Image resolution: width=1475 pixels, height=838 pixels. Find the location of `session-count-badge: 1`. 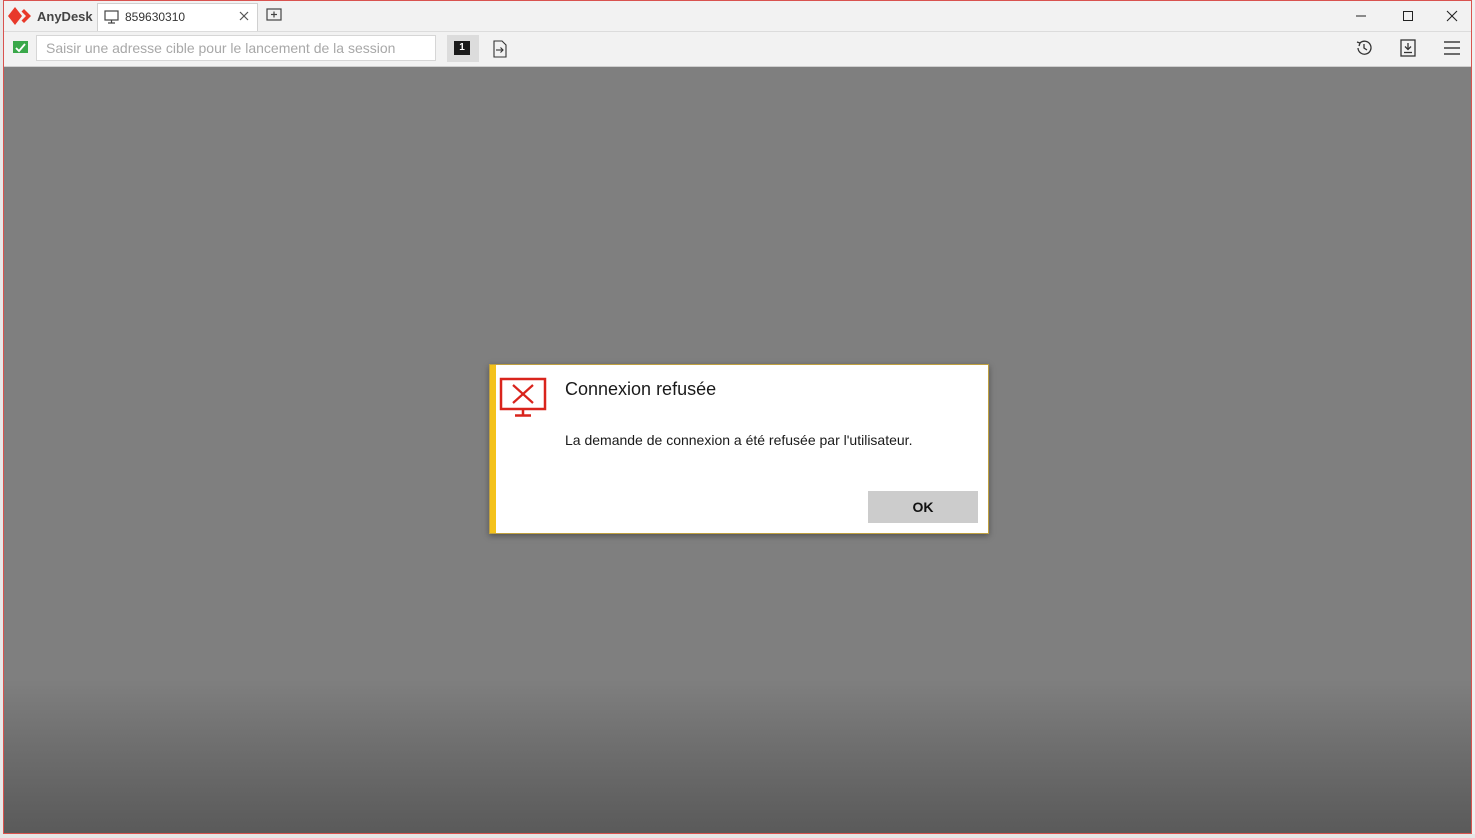

session-count-badge: 1 is located at coordinates (462, 48).